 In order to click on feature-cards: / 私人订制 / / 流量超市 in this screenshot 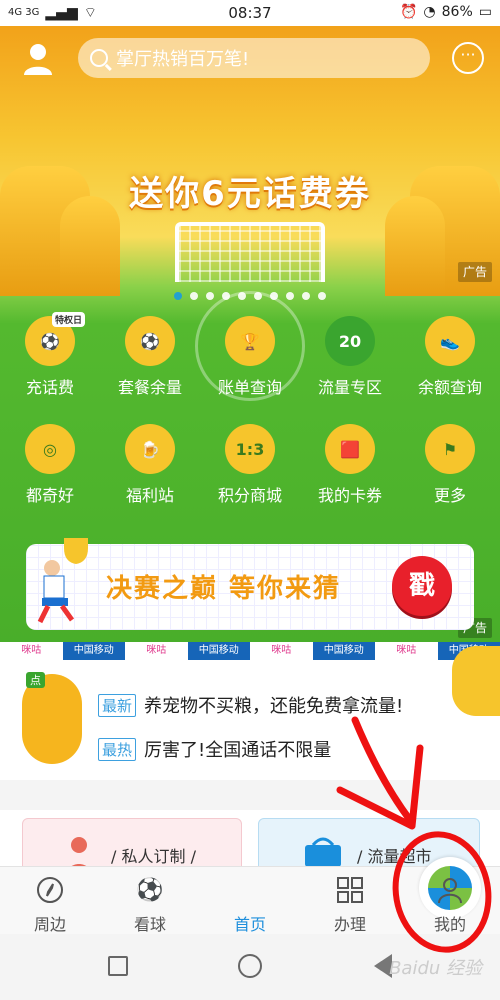, I will do `click(250, 845)`.